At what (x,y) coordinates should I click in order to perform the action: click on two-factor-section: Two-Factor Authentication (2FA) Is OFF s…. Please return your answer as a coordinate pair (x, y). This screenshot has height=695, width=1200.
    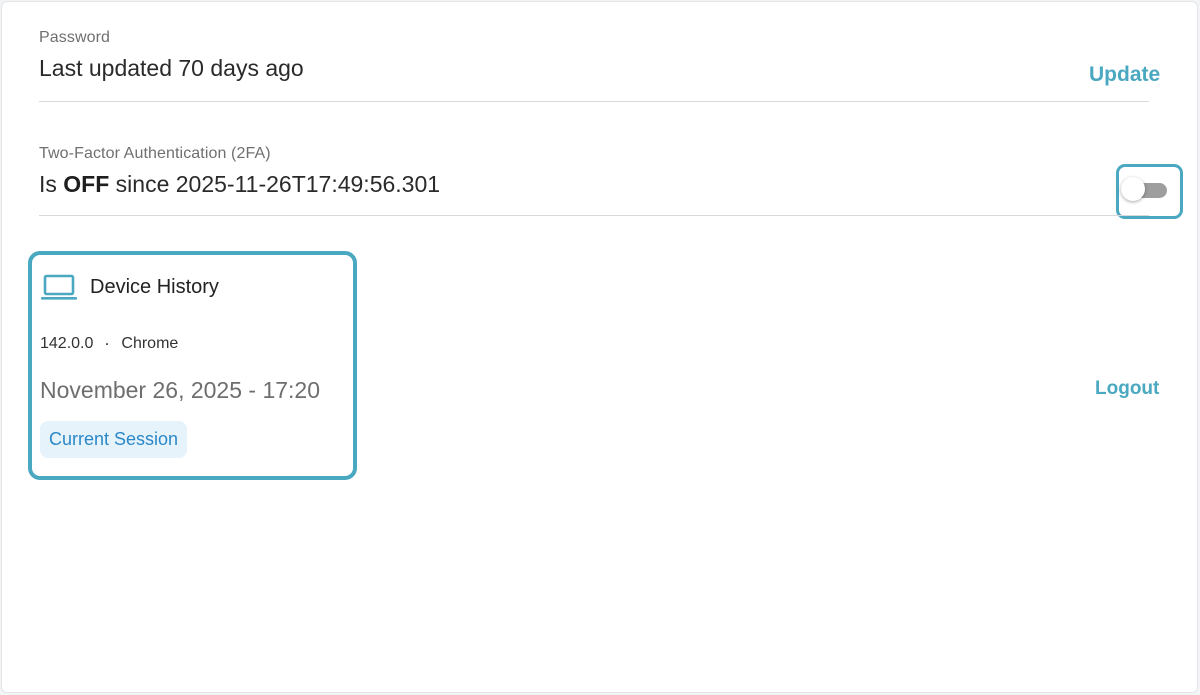
    Looking at the image, I should click on (594, 171).